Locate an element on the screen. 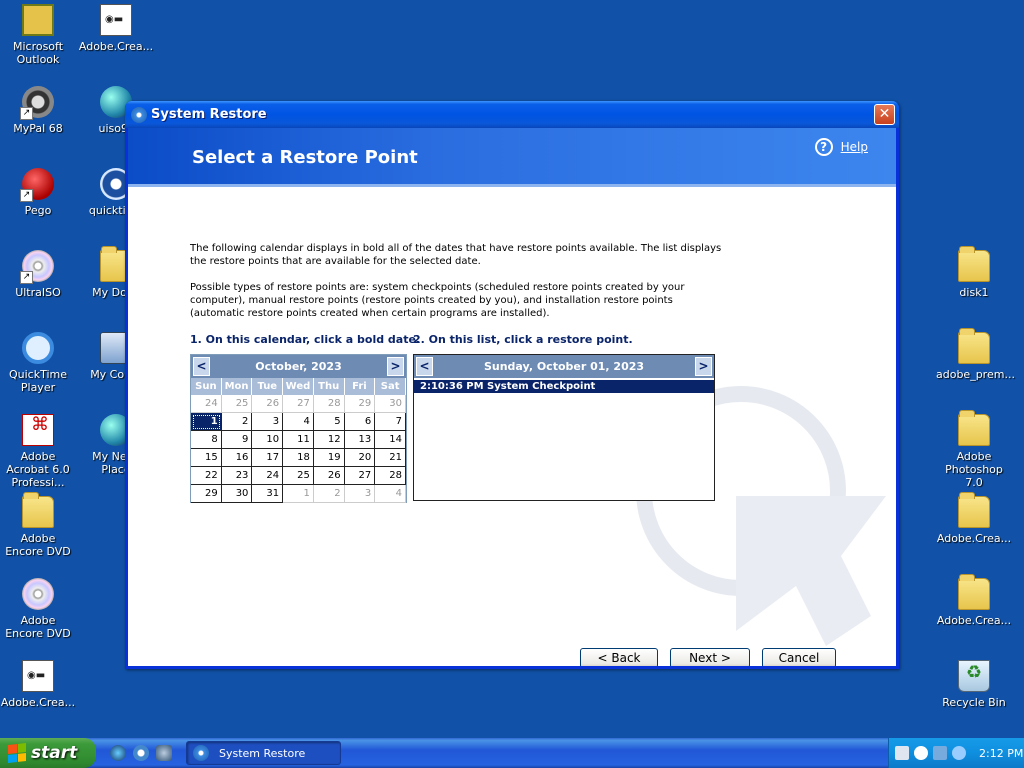  desktop-icon-mypal: MyPal 68 is located at coordinates (38, 110).